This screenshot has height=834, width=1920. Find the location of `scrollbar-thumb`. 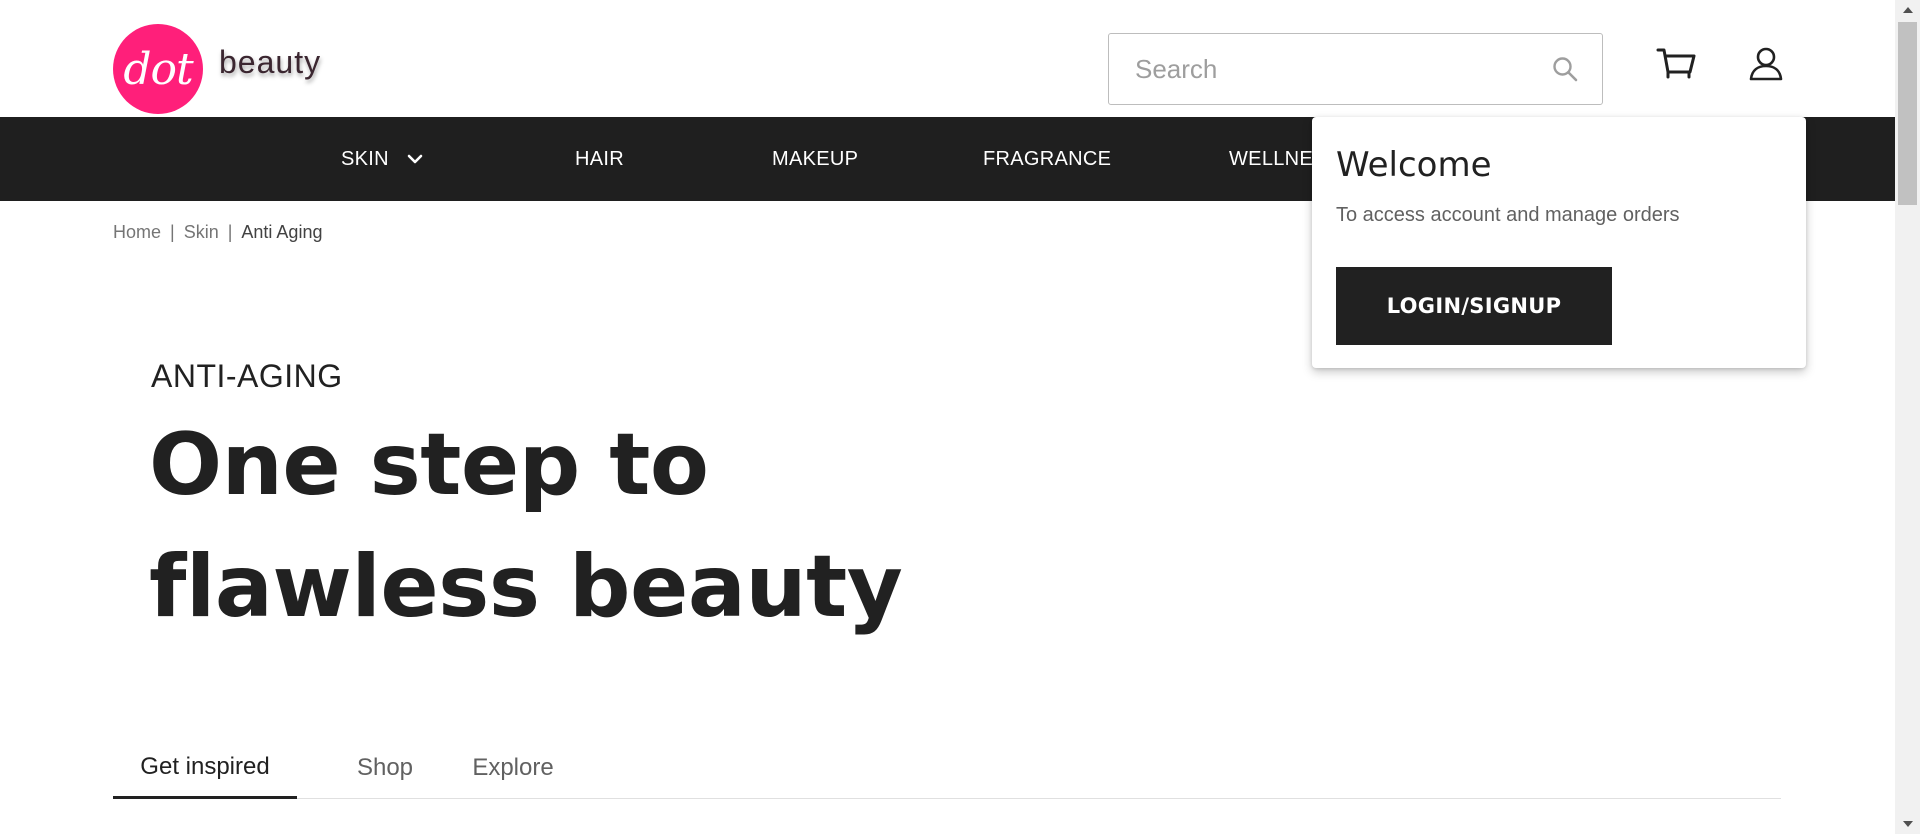

scrollbar-thumb is located at coordinates (1907, 113).